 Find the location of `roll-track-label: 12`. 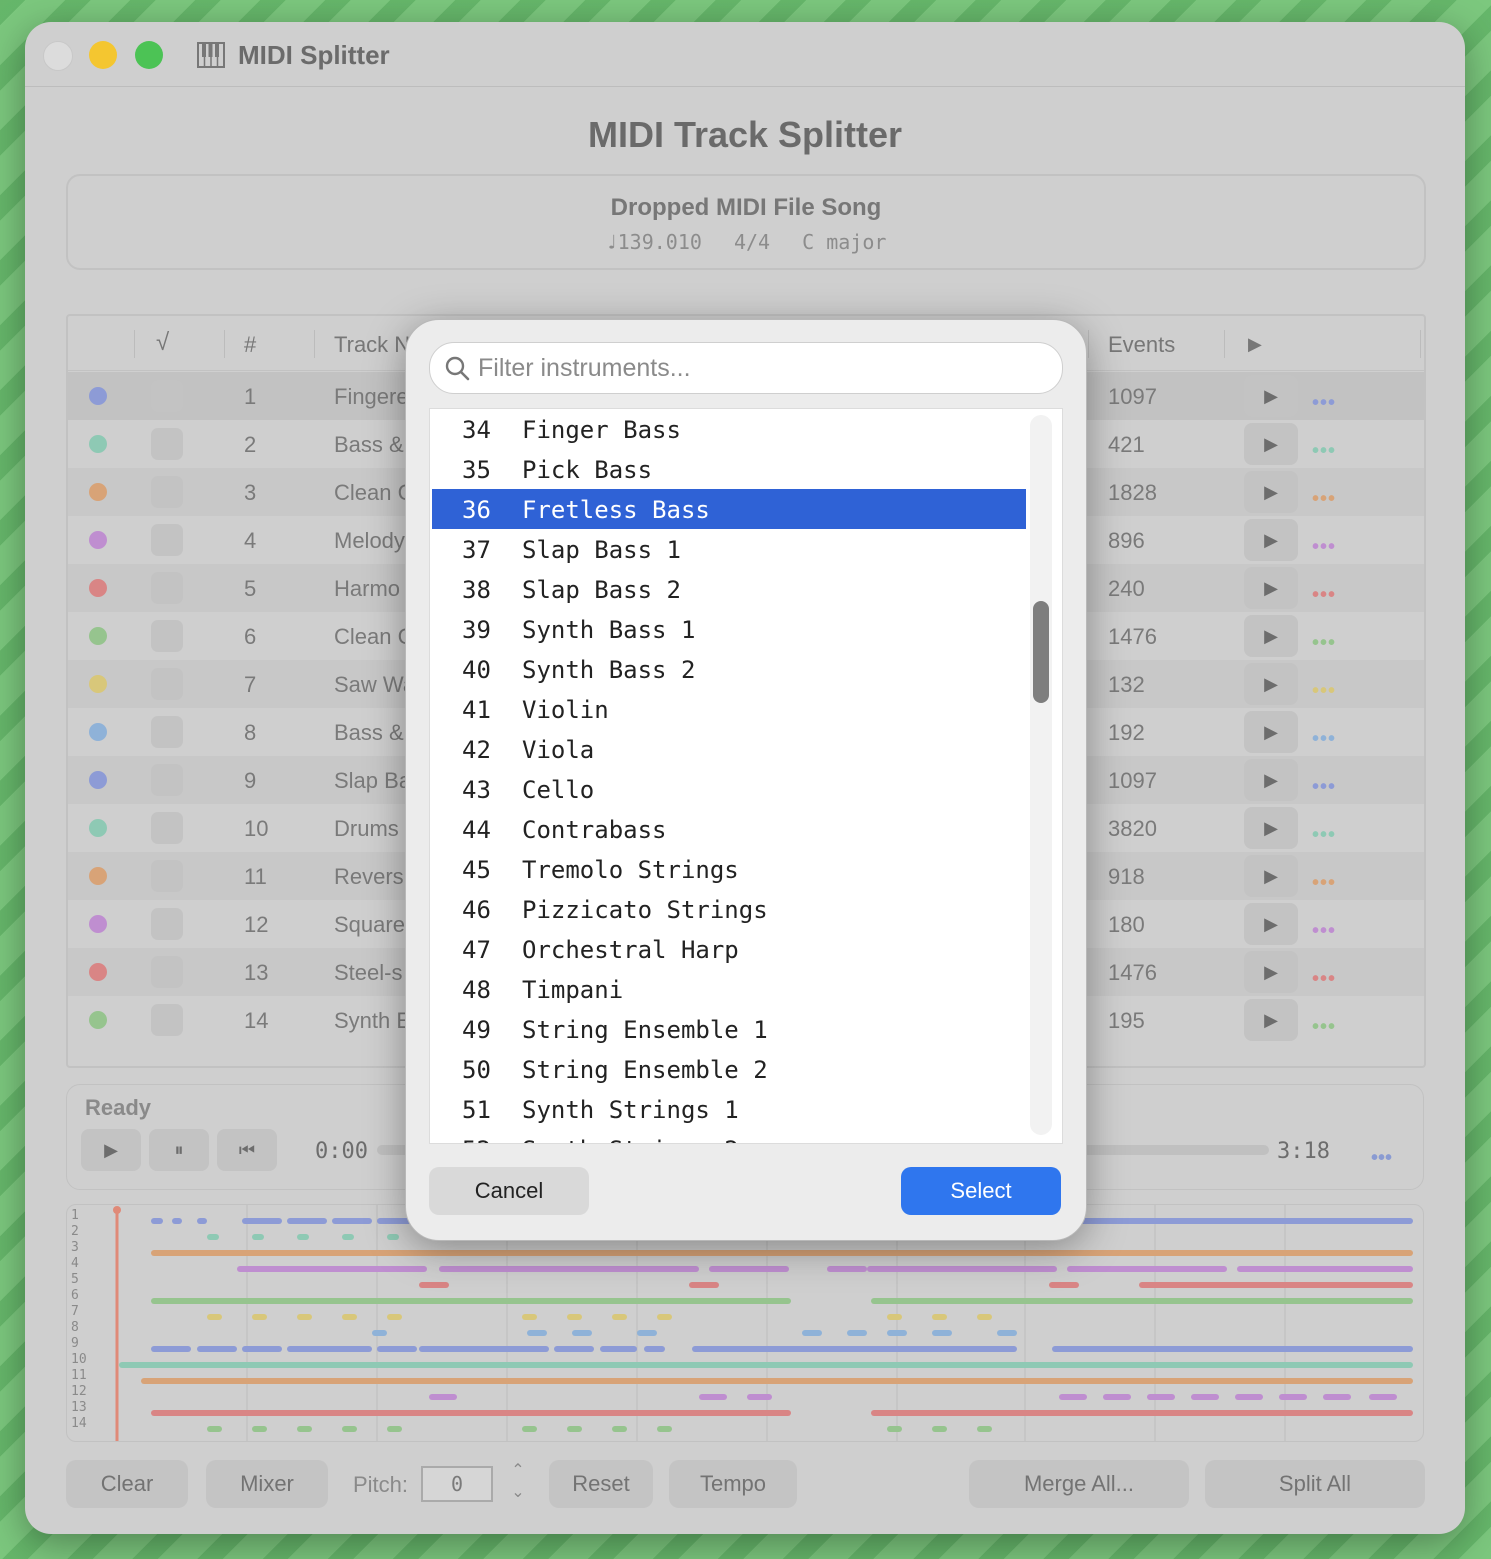

roll-track-label: 12 is located at coordinates (79, 1391).